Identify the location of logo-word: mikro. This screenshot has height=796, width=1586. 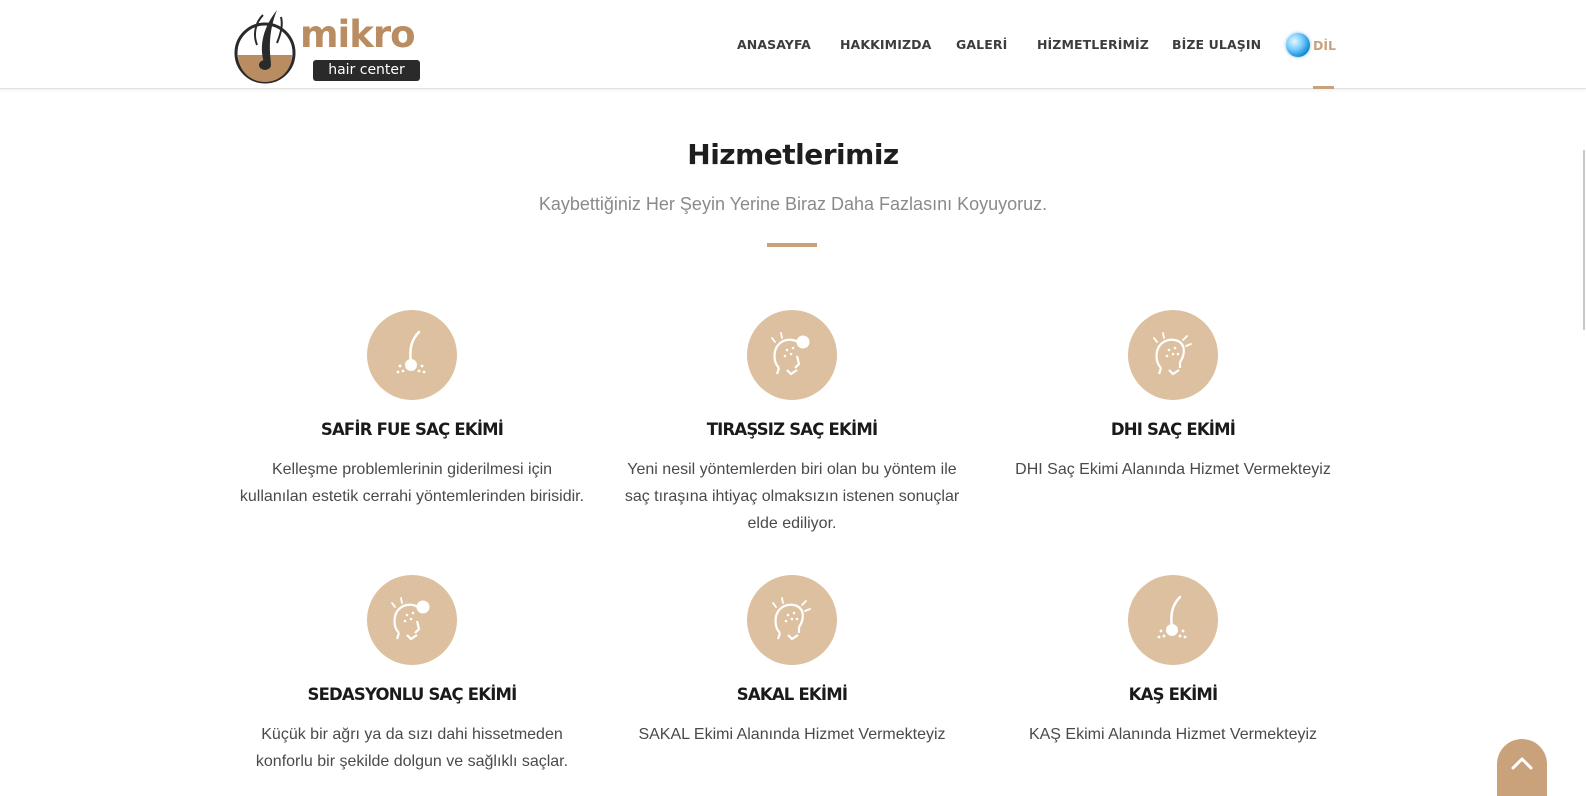
(358, 34).